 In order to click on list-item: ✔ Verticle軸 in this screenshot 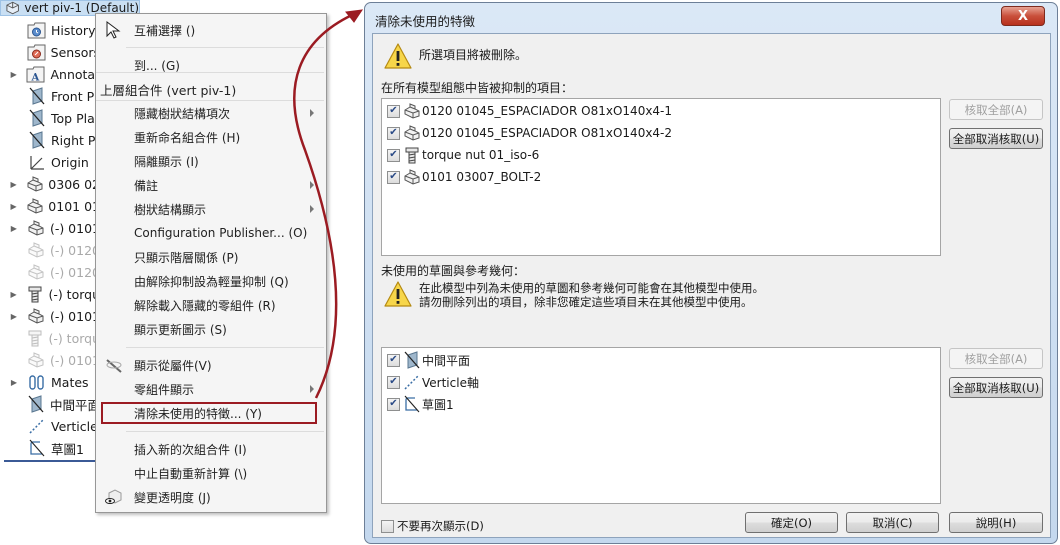, I will do `click(433, 382)`.